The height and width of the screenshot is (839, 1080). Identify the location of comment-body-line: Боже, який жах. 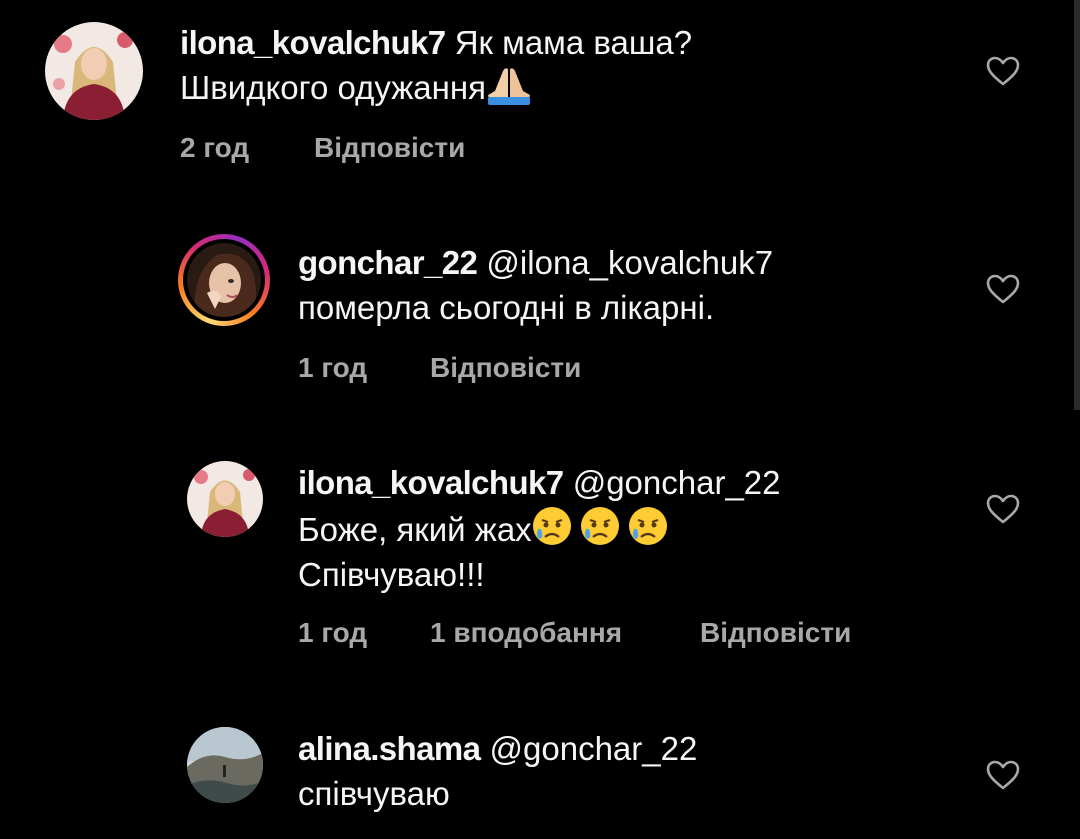
(415, 529).